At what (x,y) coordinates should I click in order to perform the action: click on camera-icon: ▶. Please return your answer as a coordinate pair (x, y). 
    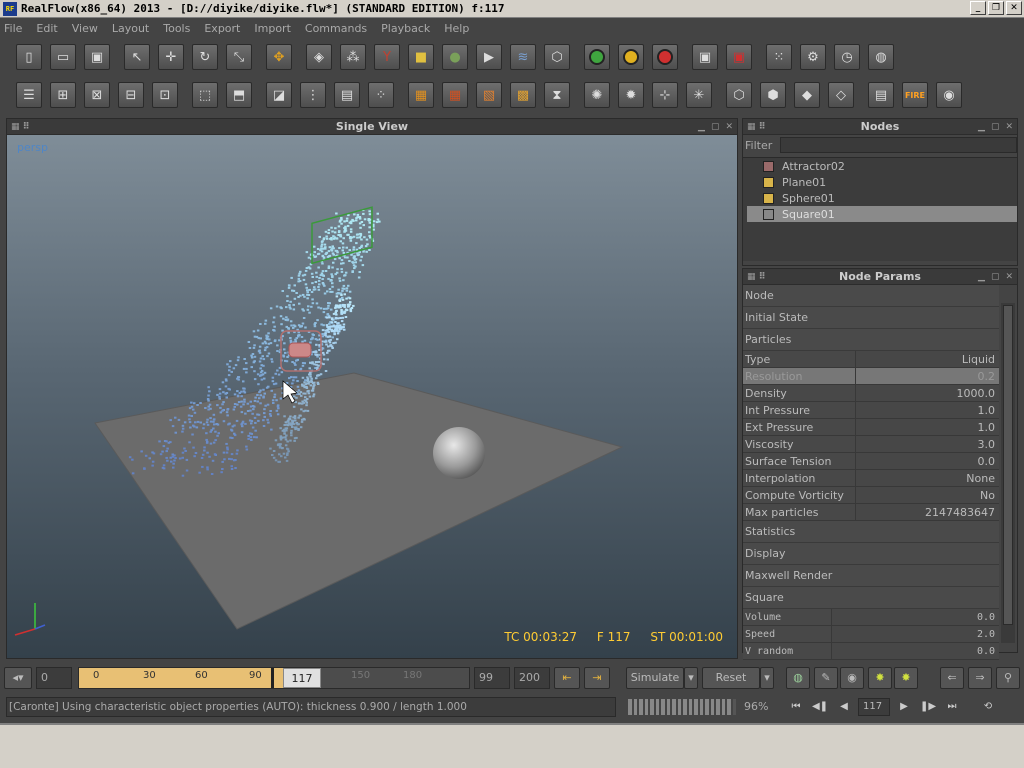
    Looking at the image, I should click on (489, 57).